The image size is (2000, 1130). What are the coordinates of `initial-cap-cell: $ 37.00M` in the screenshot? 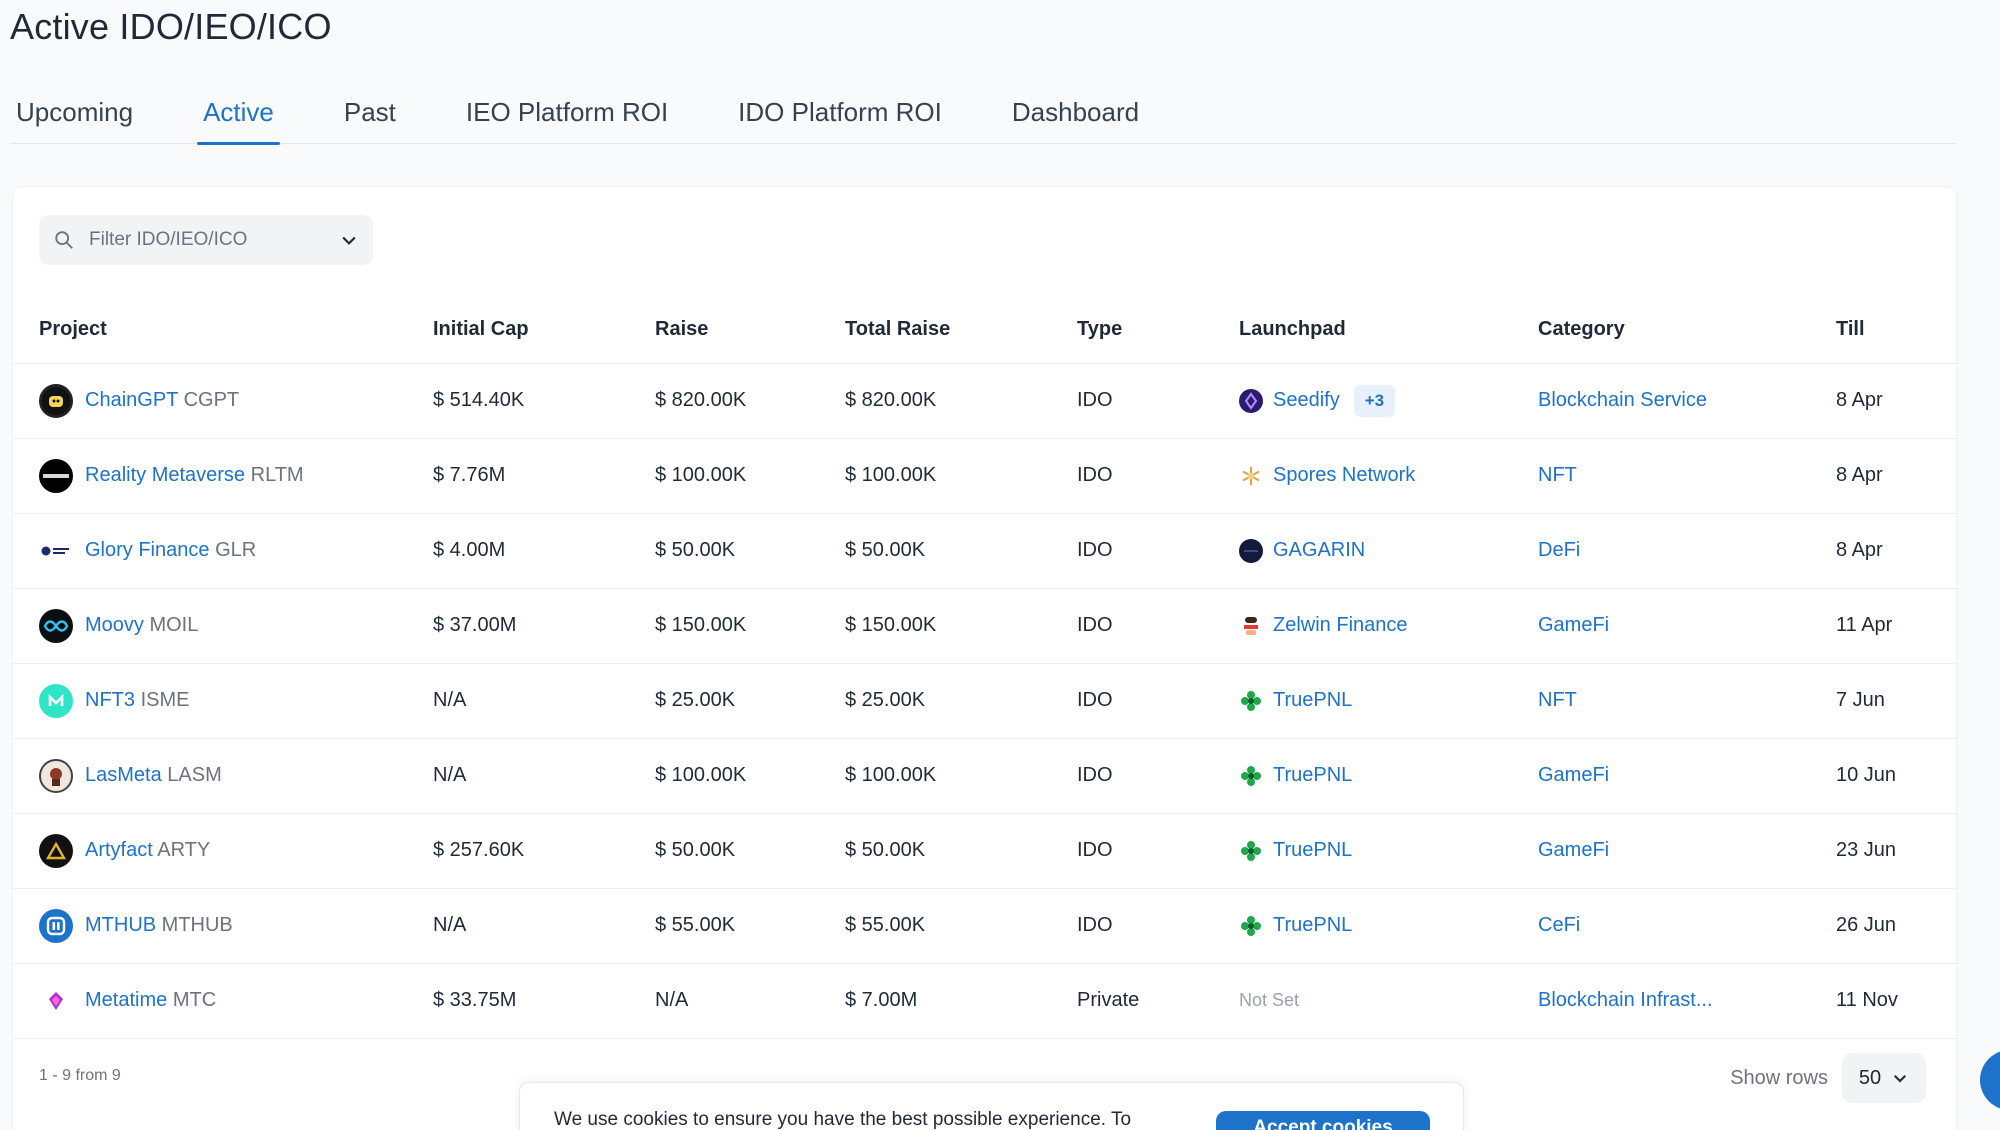 It's located at (544, 626).